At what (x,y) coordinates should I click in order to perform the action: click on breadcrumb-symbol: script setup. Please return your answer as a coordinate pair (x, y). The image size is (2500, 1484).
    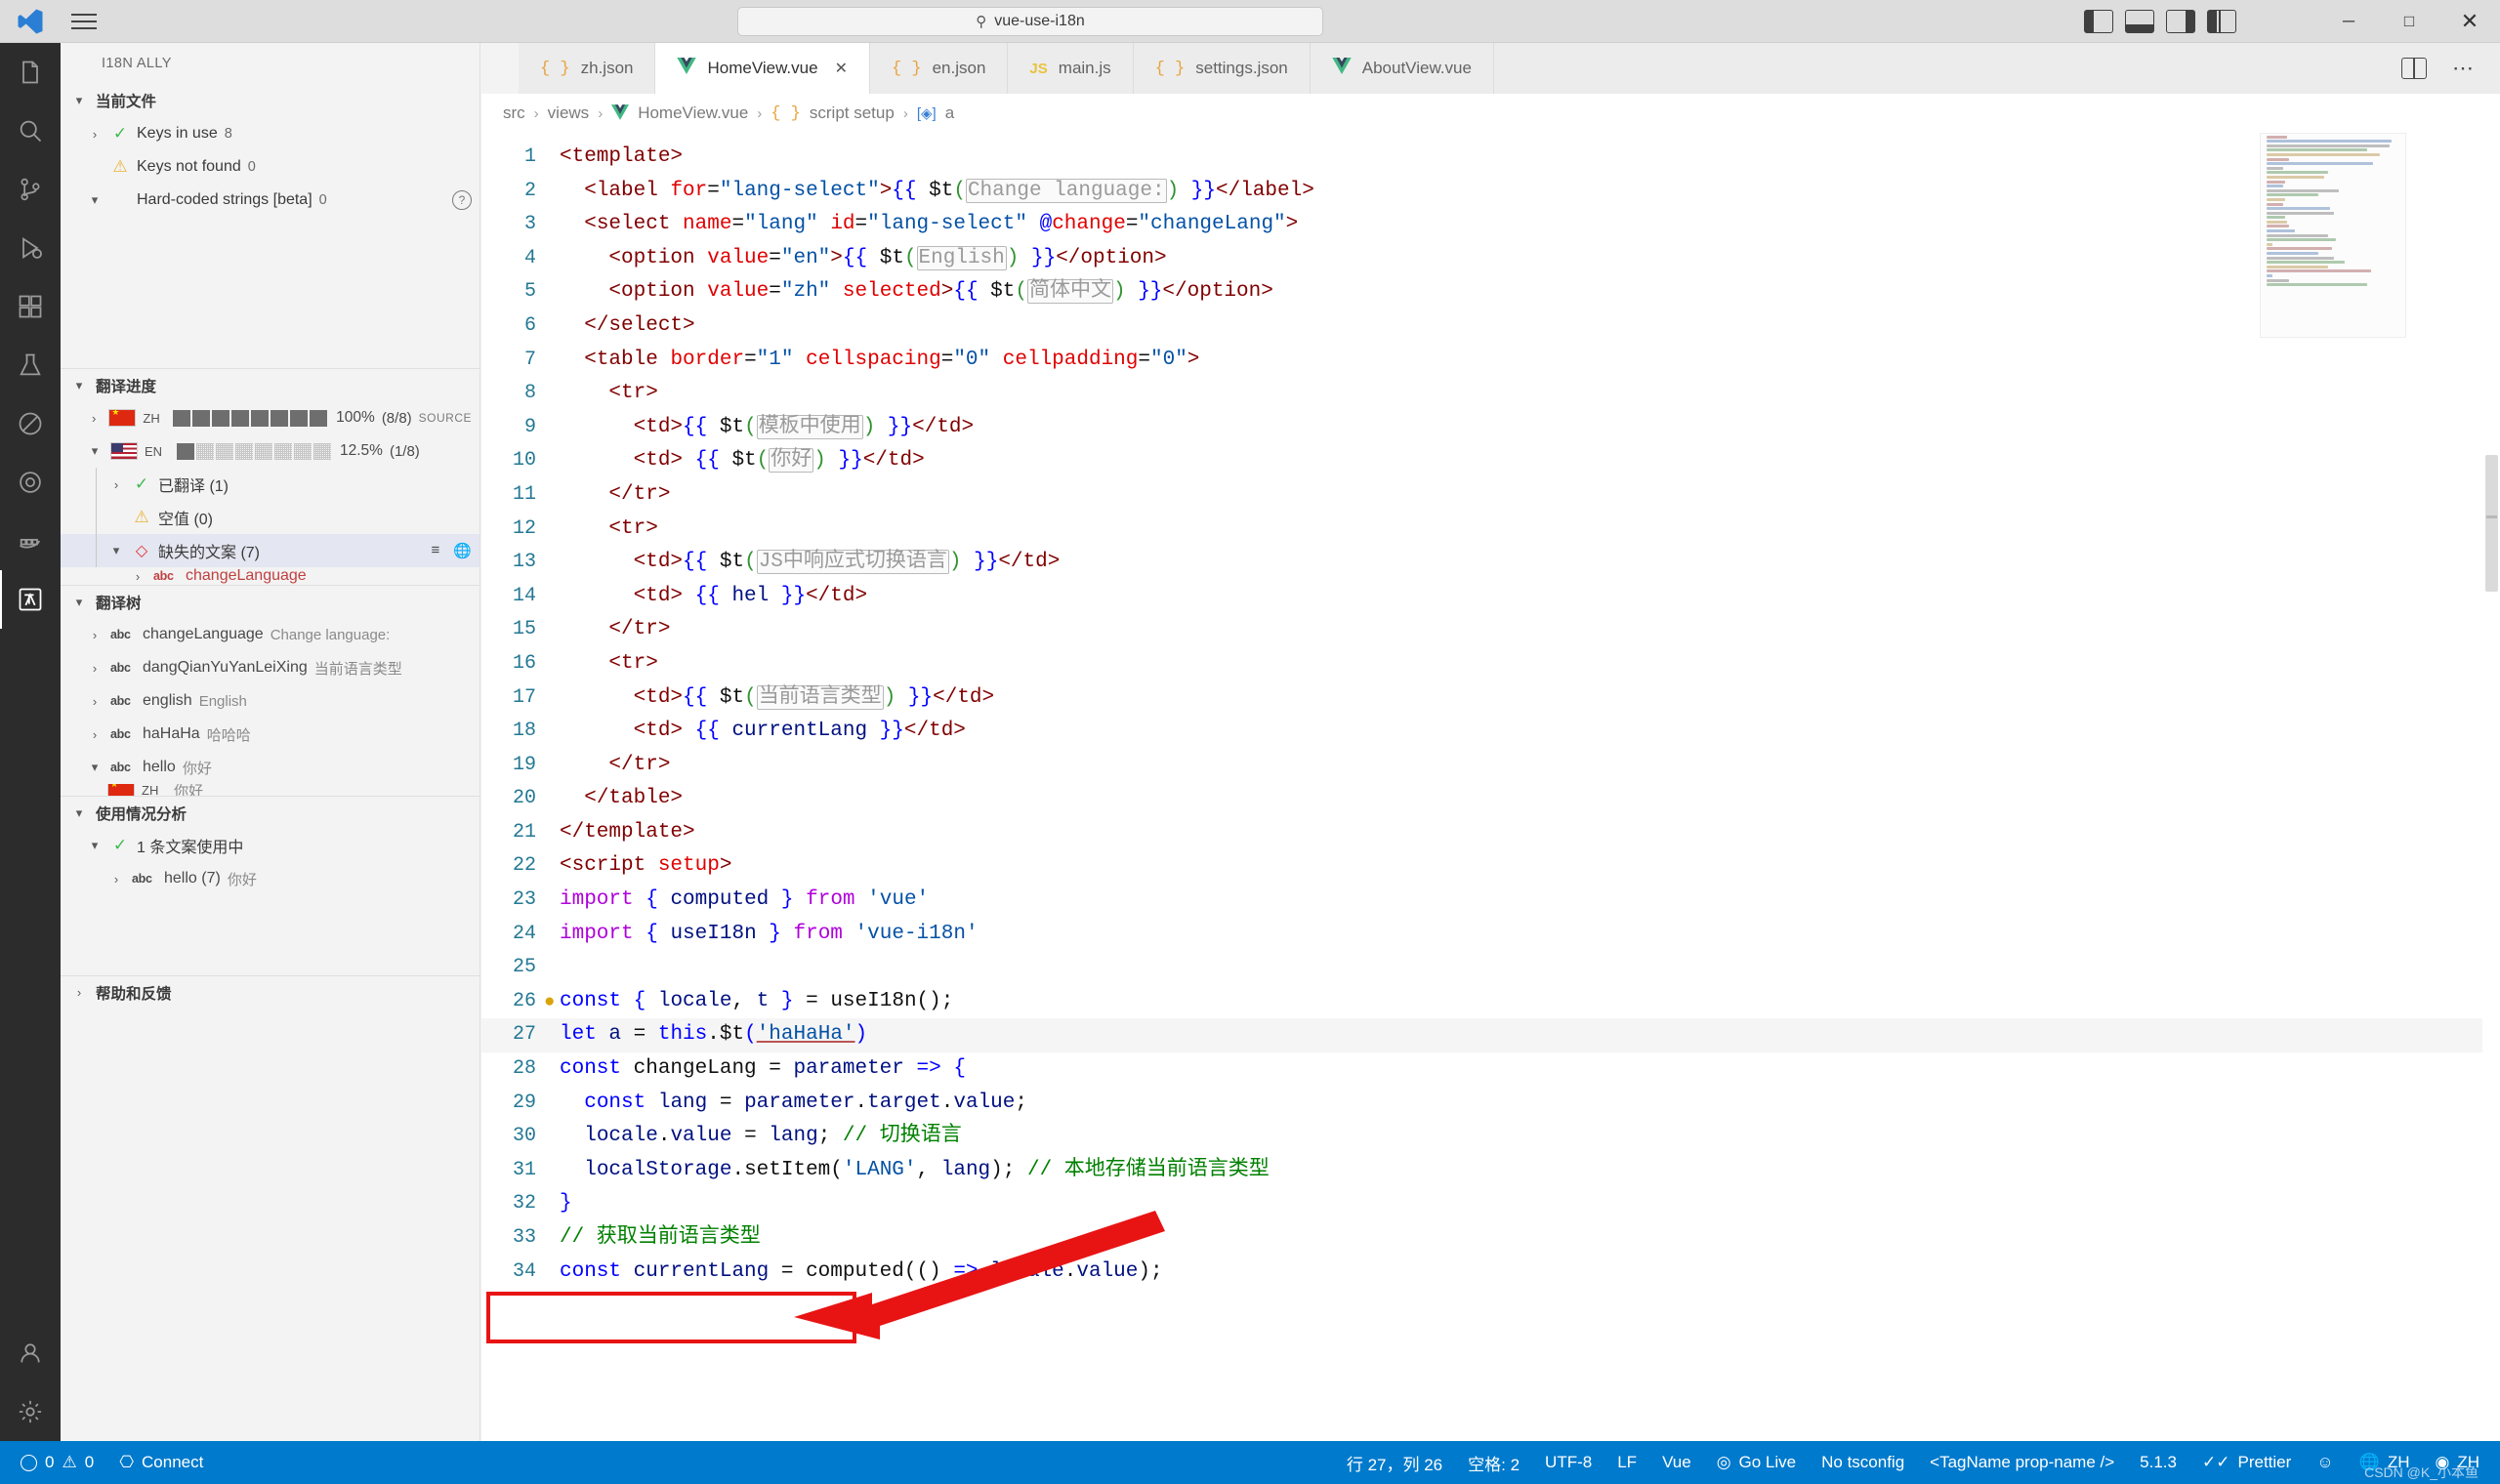
    Looking at the image, I should click on (852, 113).